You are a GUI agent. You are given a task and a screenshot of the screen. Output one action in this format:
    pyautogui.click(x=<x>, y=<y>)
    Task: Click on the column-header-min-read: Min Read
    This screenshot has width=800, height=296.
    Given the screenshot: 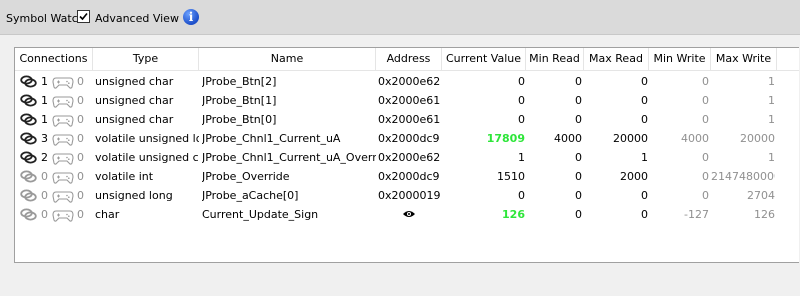 What is the action you would take?
    pyautogui.click(x=555, y=59)
    